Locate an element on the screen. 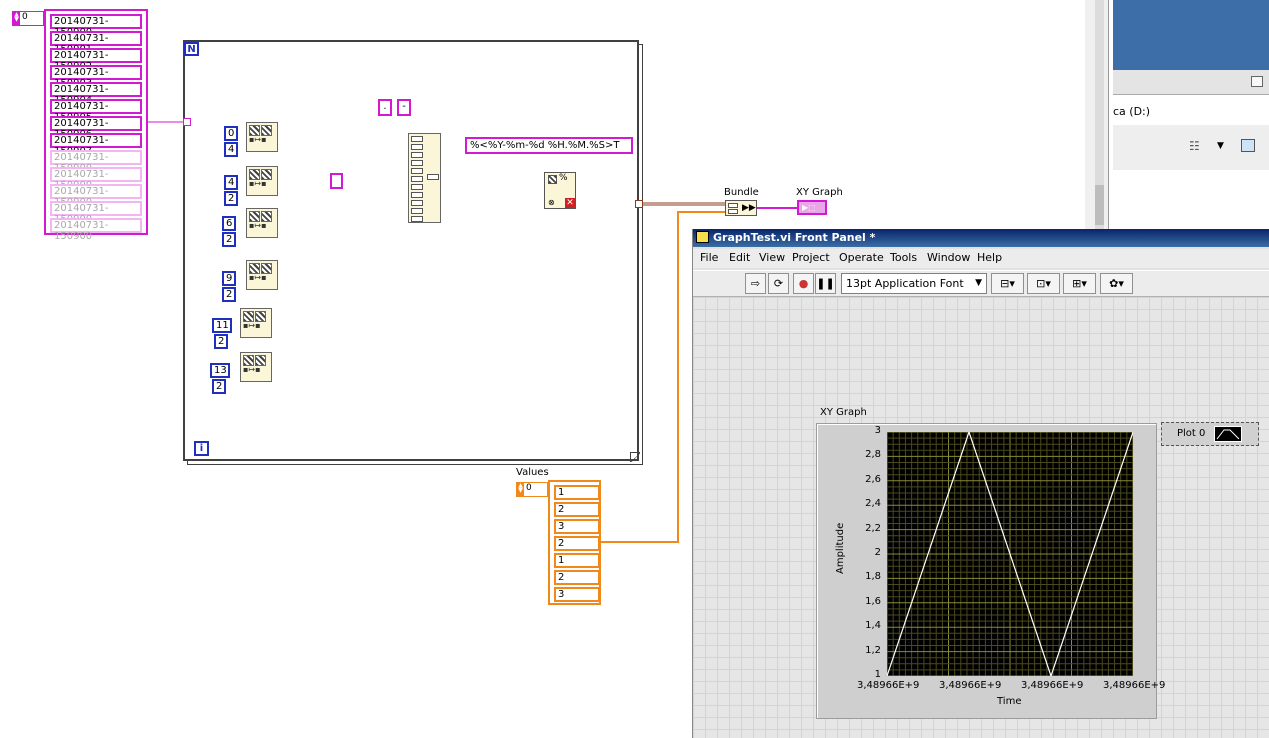 Image resolution: width=1269 pixels, height=738 pixels. timestamp-element: 20140731-150901 is located at coordinates (96, 43).